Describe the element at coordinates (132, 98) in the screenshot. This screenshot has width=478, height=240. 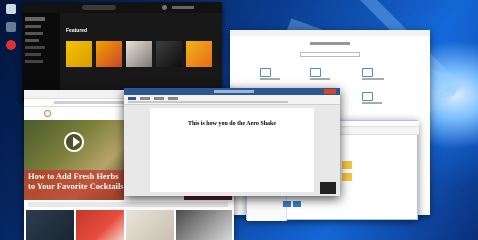
I see `file-tab` at that location.